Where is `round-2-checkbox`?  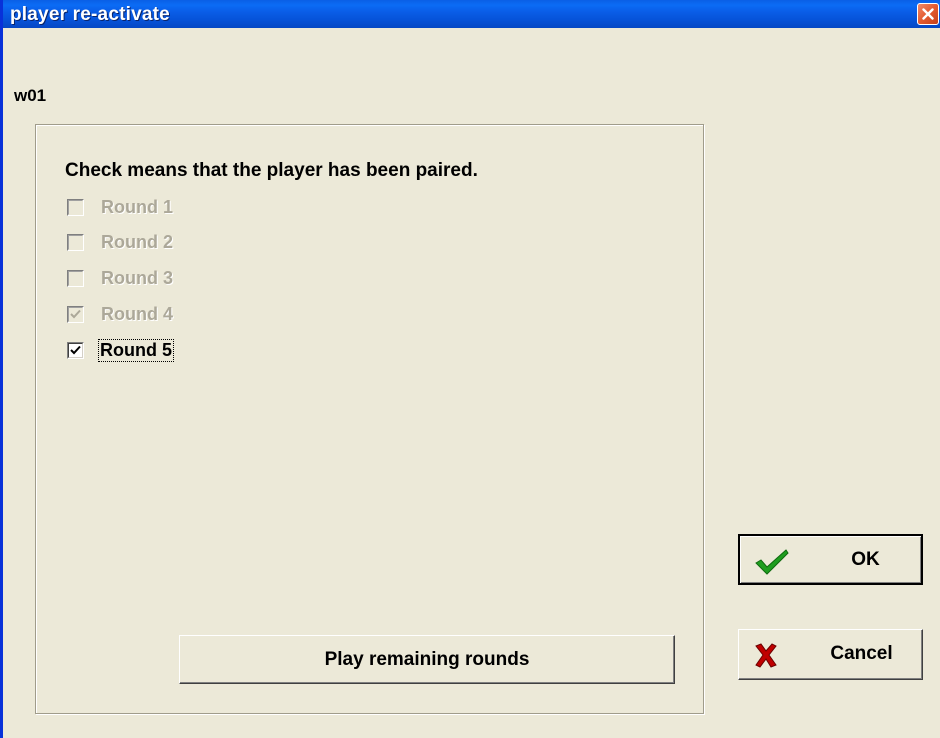
round-2-checkbox is located at coordinates (75, 242).